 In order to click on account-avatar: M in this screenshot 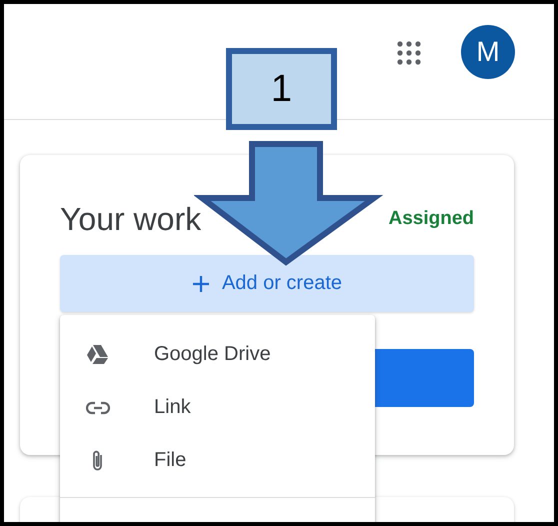, I will do `click(488, 51)`.